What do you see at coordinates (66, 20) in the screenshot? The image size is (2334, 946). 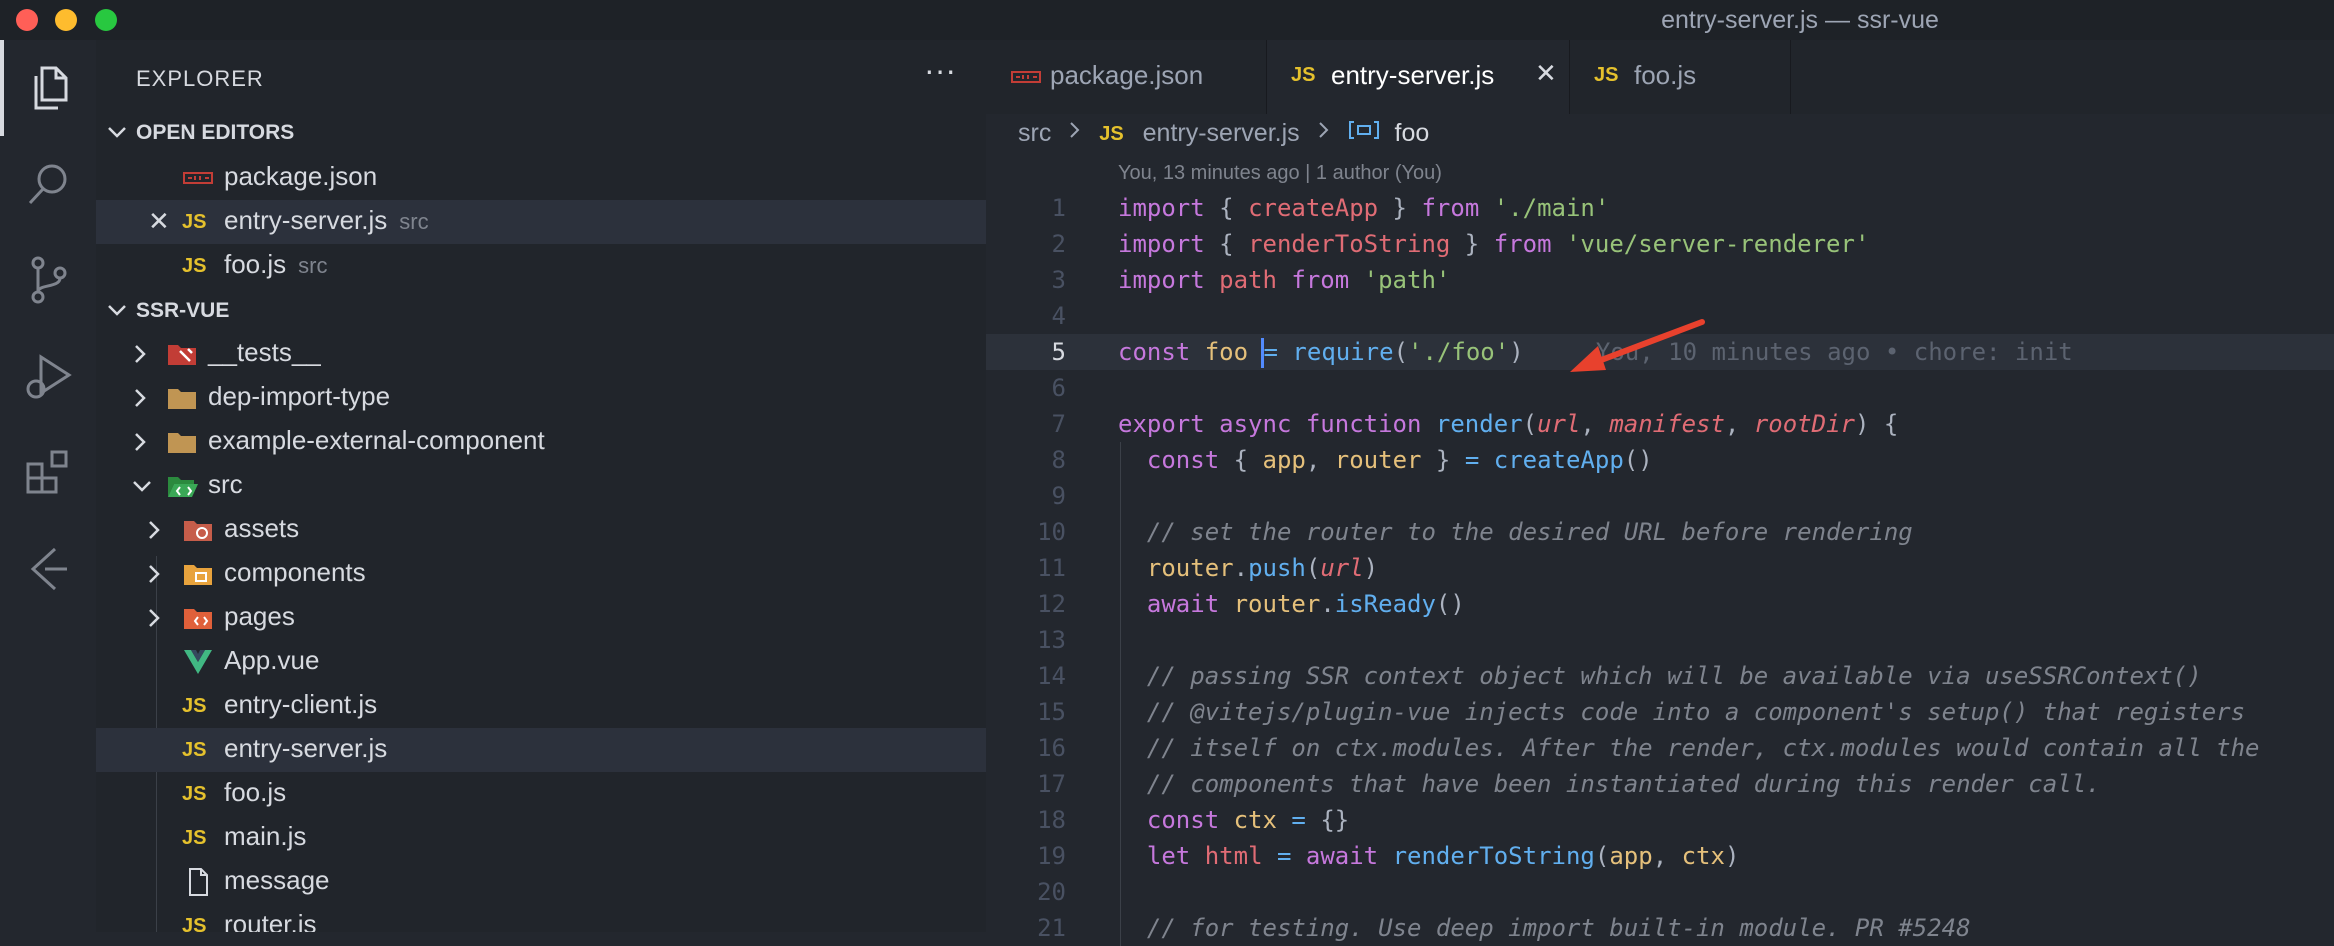 I see `minimize-window-button` at bounding box center [66, 20].